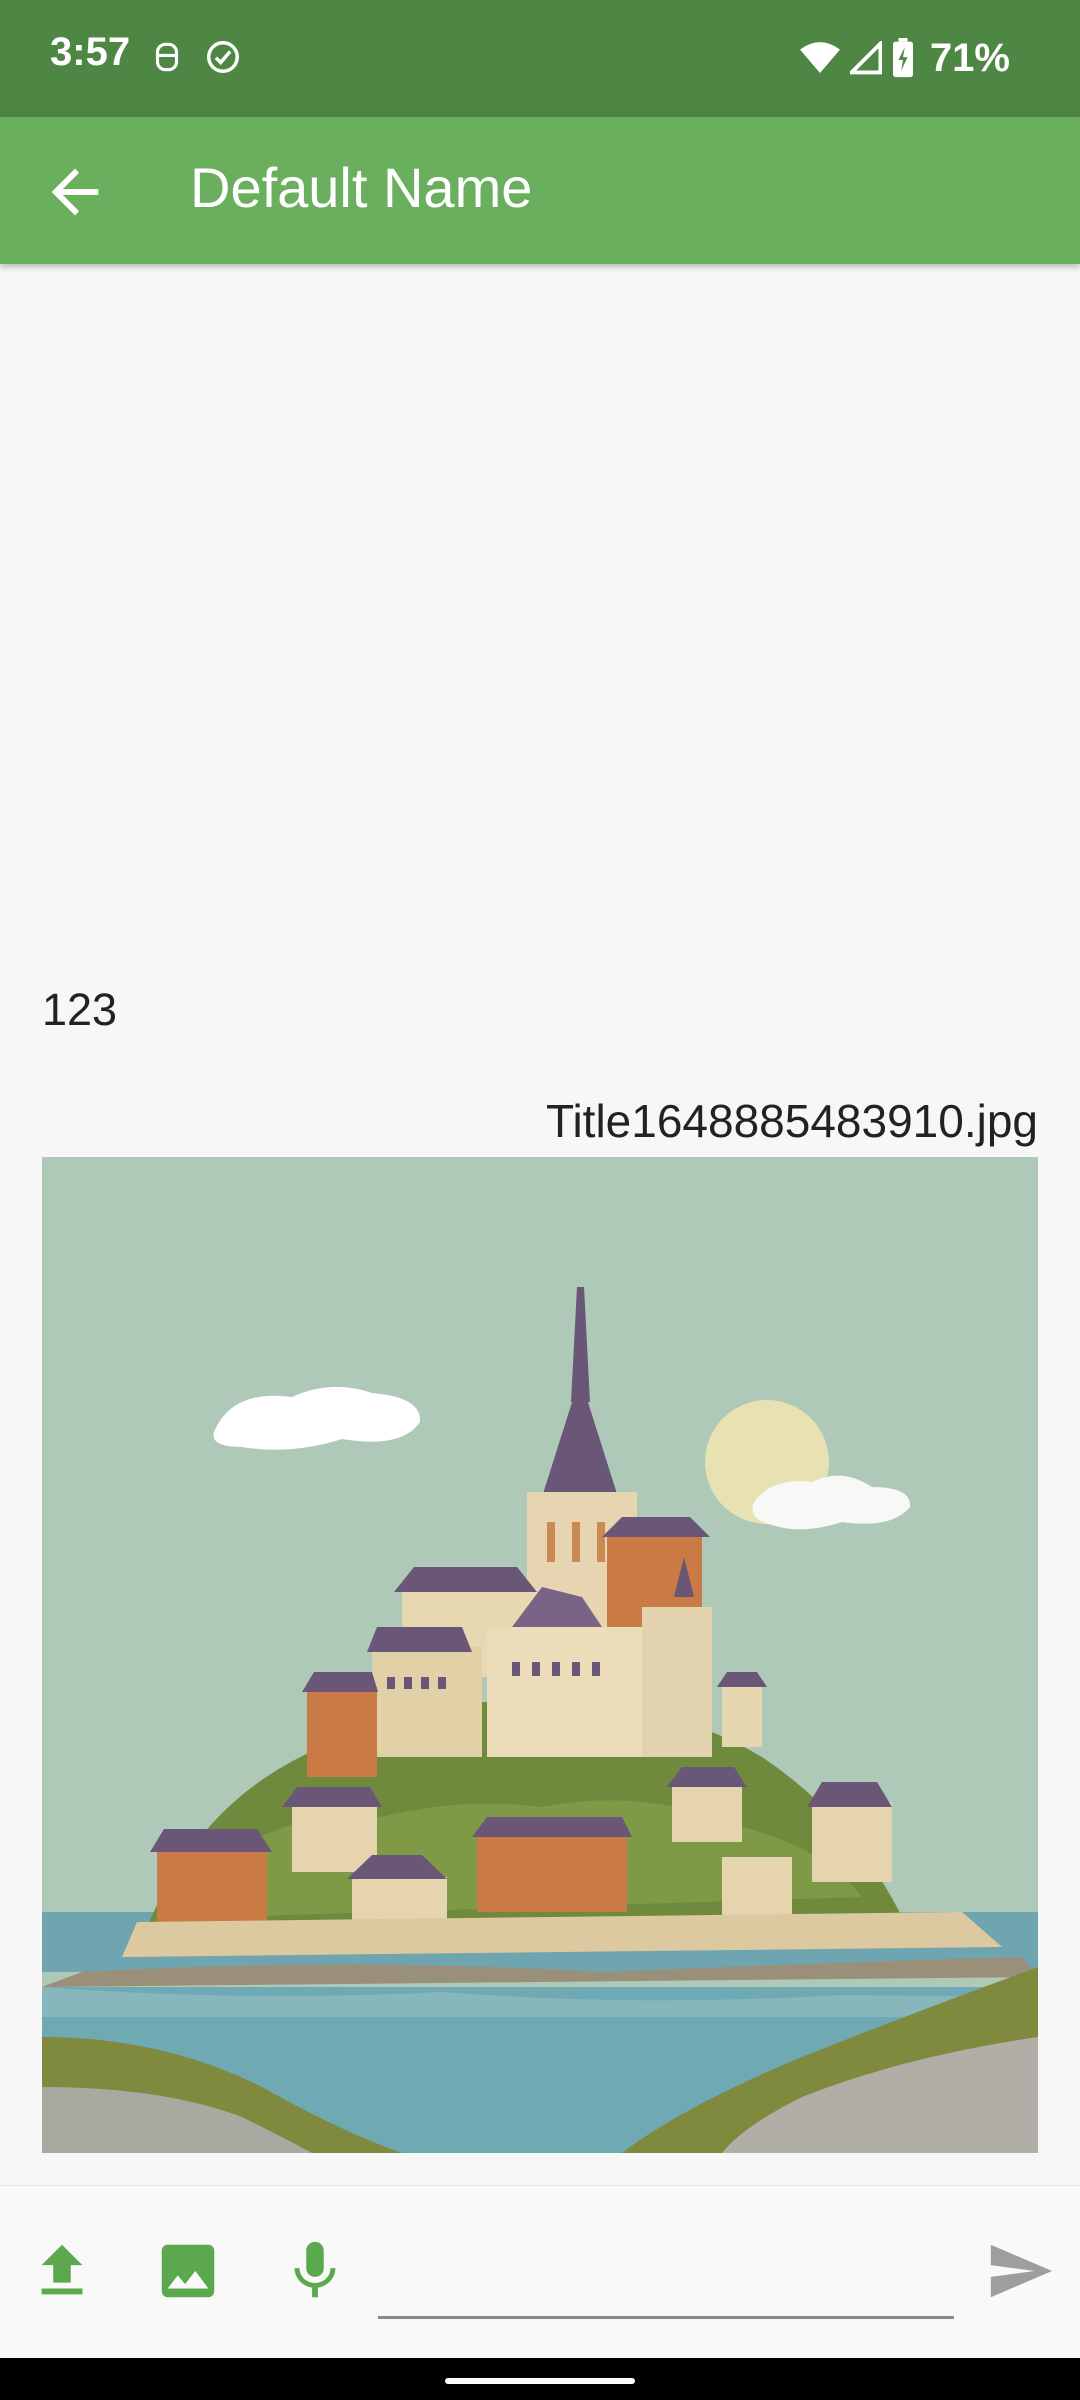  What do you see at coordinates (167, 57) in the screenshot?
I see `notification-icon` at bounding box center [167, 57].